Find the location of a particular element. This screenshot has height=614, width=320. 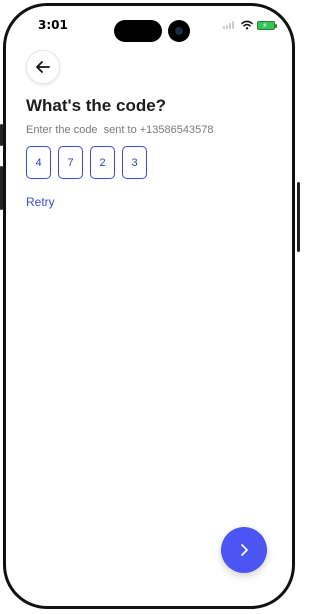

next-button is located at coordinates (244, 550).